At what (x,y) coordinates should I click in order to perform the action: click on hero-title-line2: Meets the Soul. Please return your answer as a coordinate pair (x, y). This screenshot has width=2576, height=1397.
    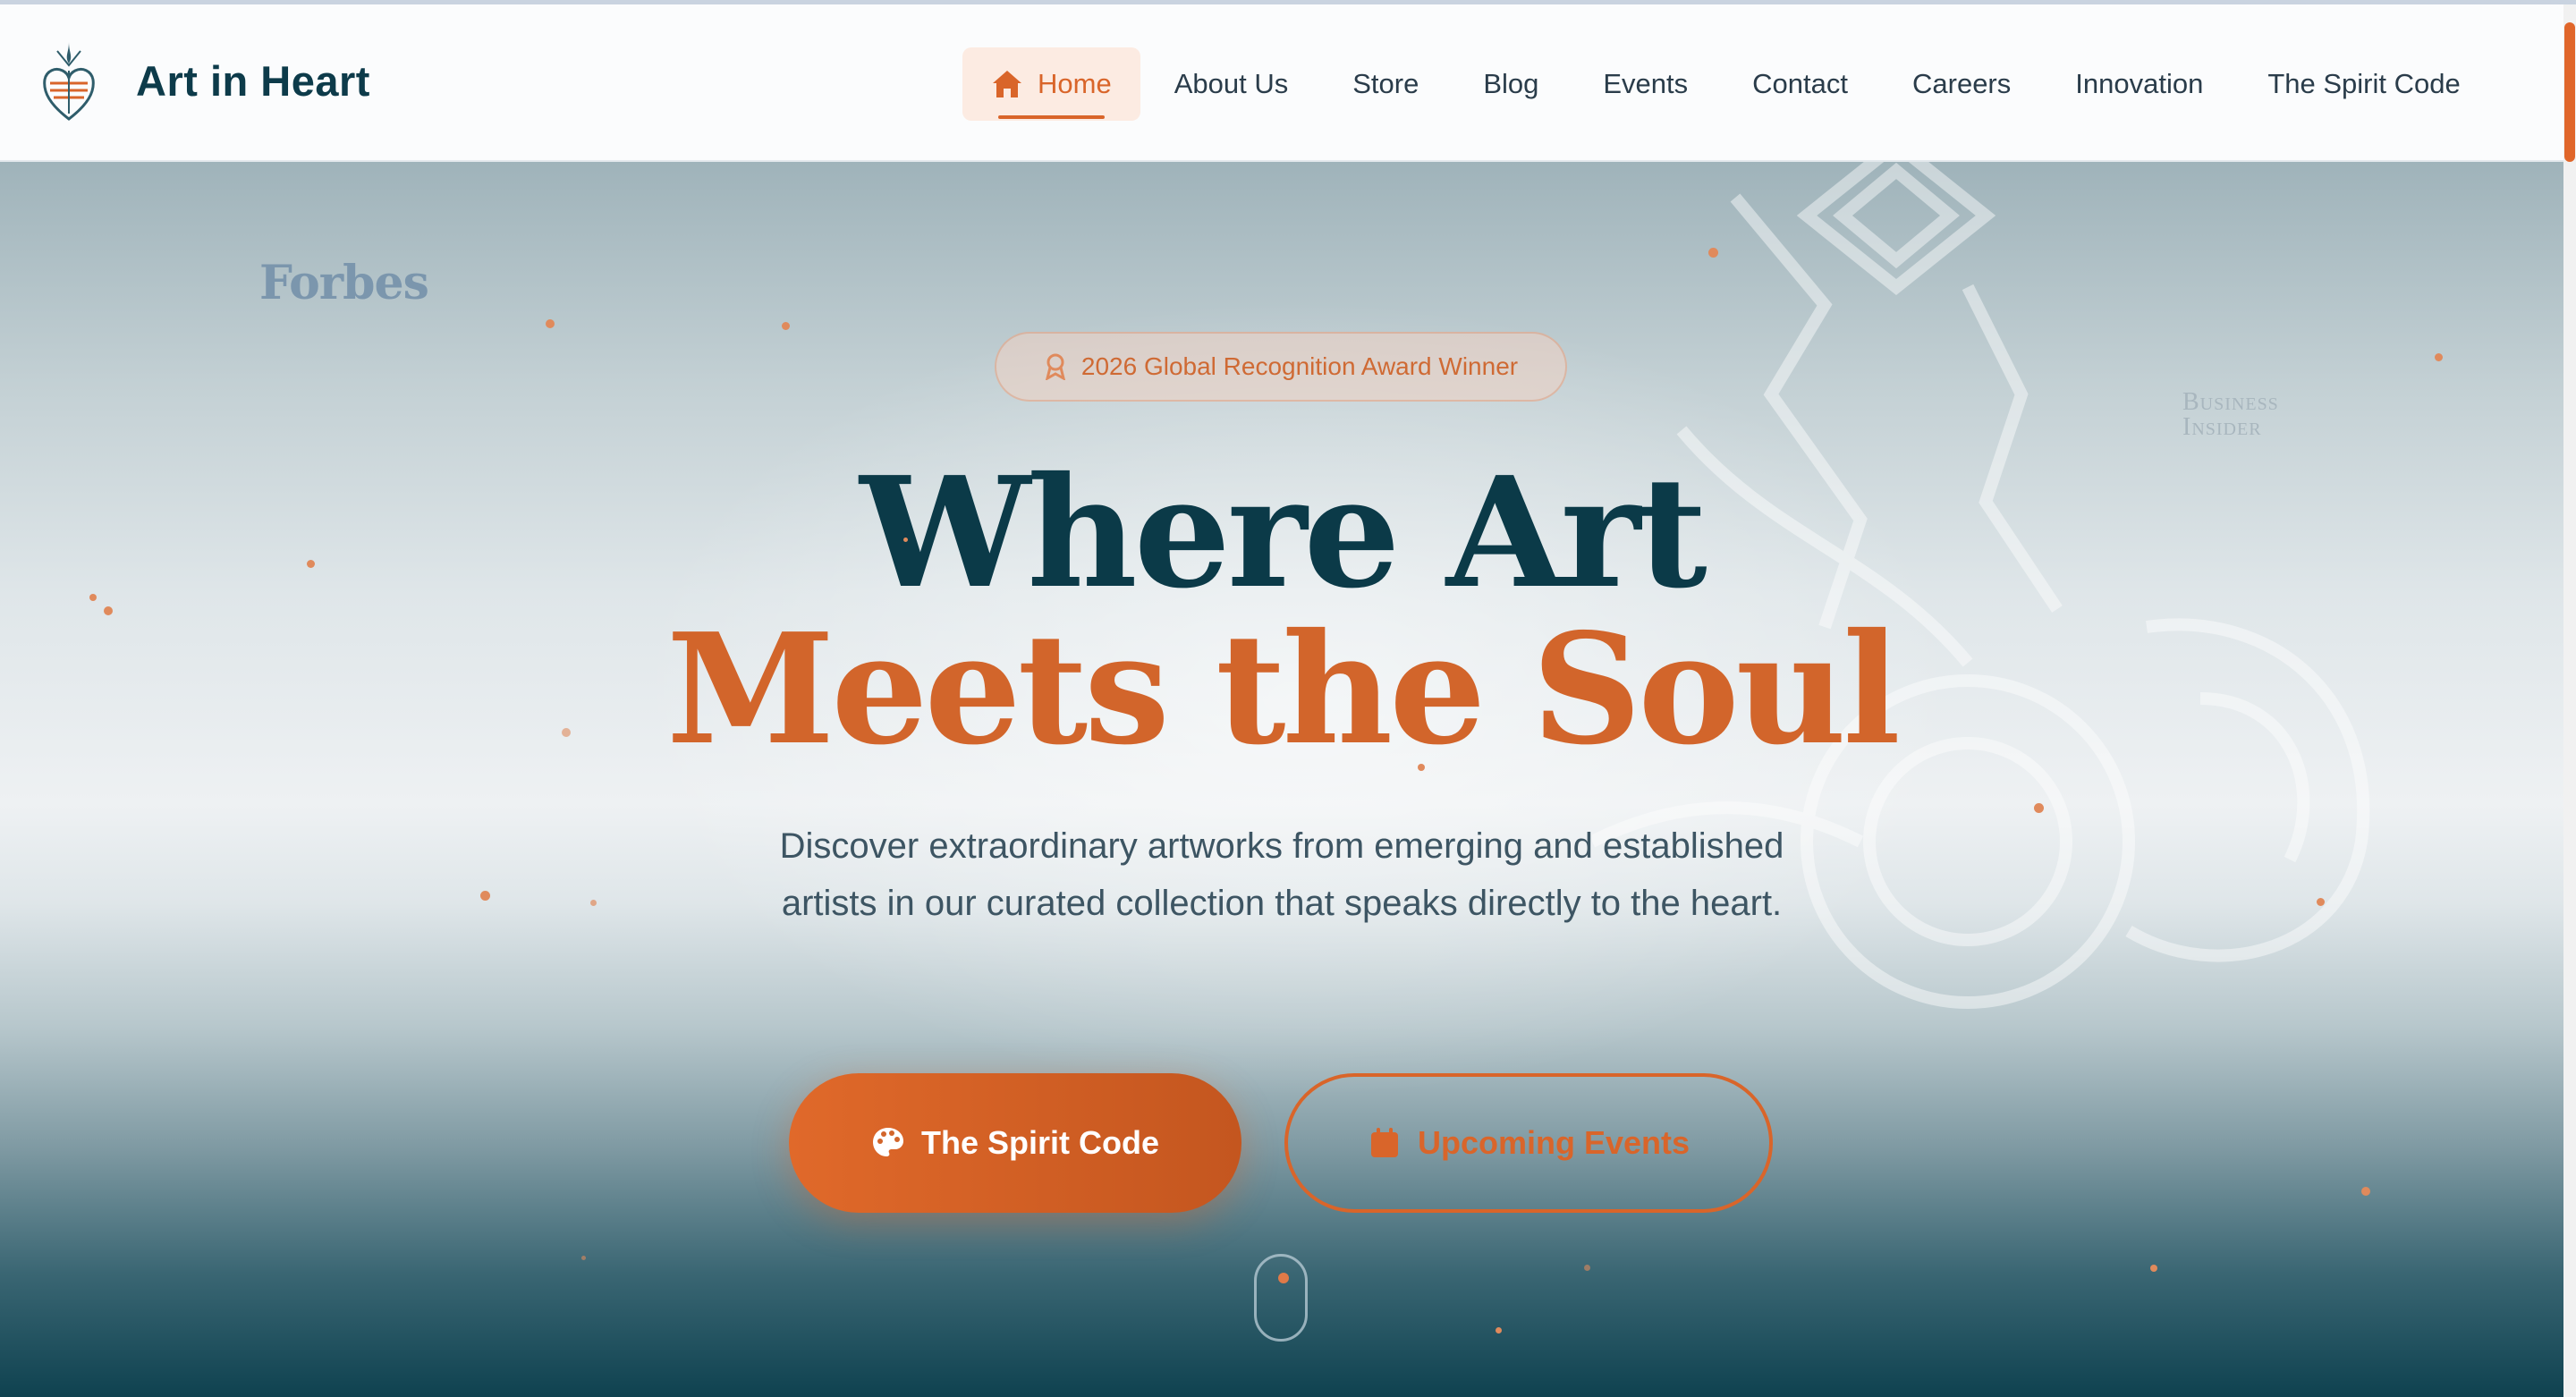
    Looking at the image, I should click on (1283, 689).